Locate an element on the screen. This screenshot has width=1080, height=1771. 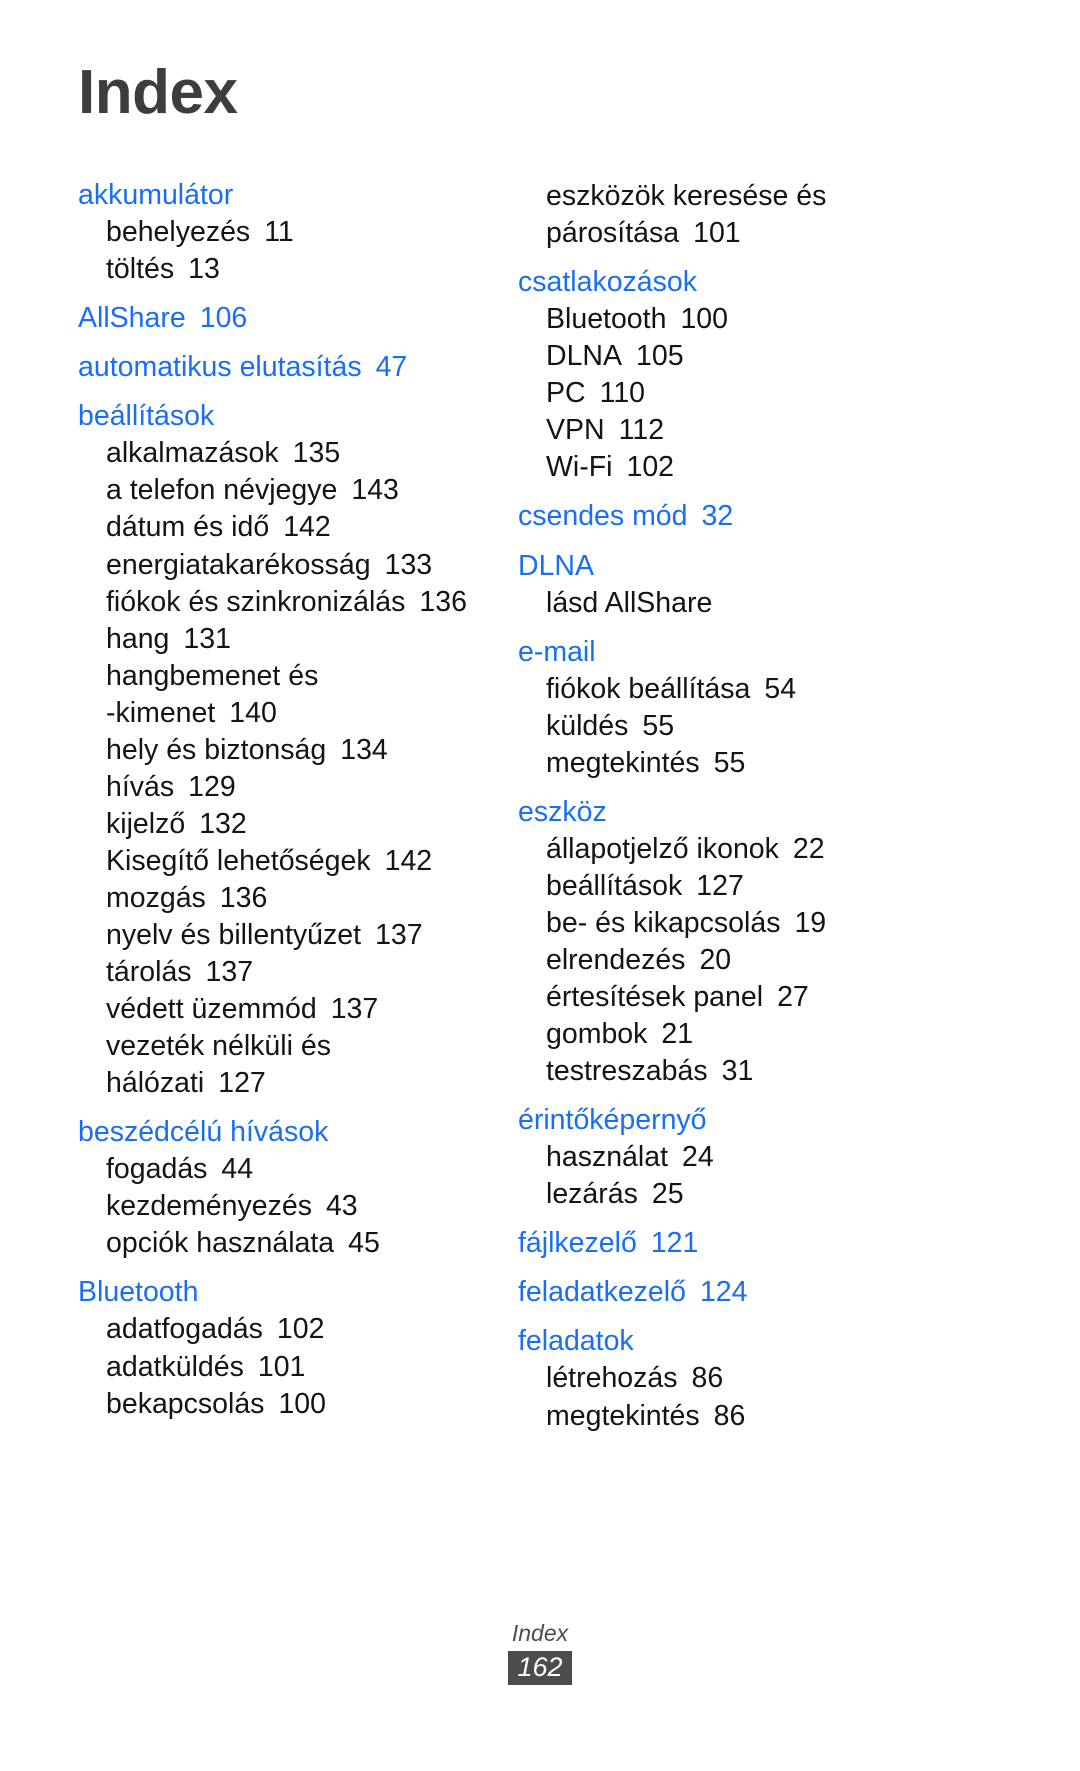
index-subentry: eszközök keresése és is located at coordinates (718, 196).